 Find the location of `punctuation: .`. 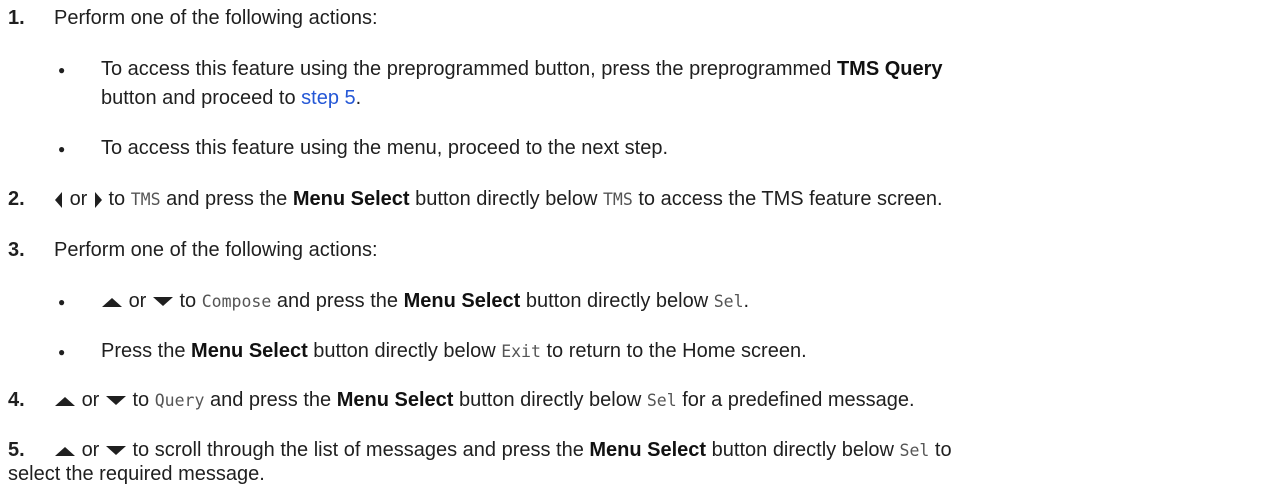

punctuation: . is located at coordinates (358, 98).